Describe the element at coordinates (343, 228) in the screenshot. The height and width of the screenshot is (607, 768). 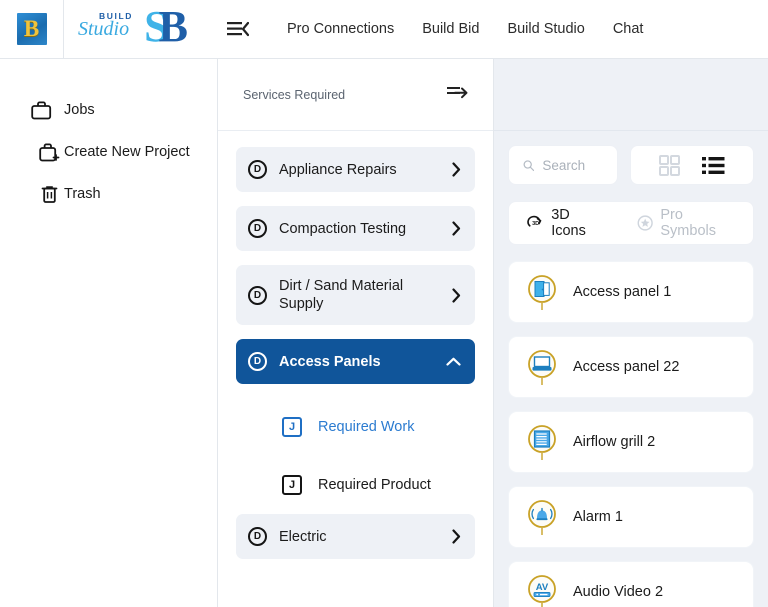
I see `service-item-label: Compaction Testing` at that location.